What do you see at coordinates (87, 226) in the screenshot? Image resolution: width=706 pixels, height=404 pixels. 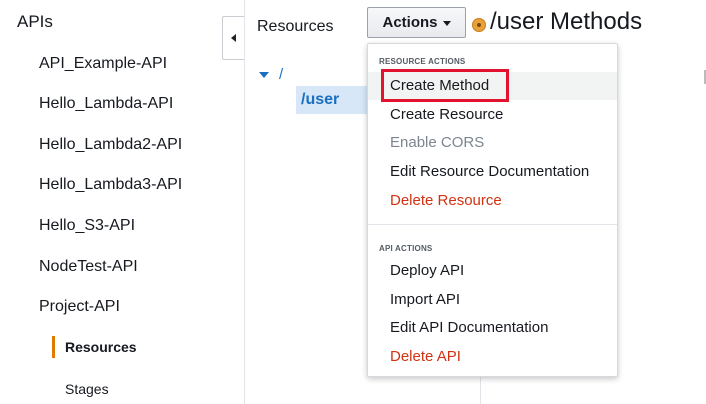 I see `api-item: Hello_S3-API` at bounding box center [87, 226].